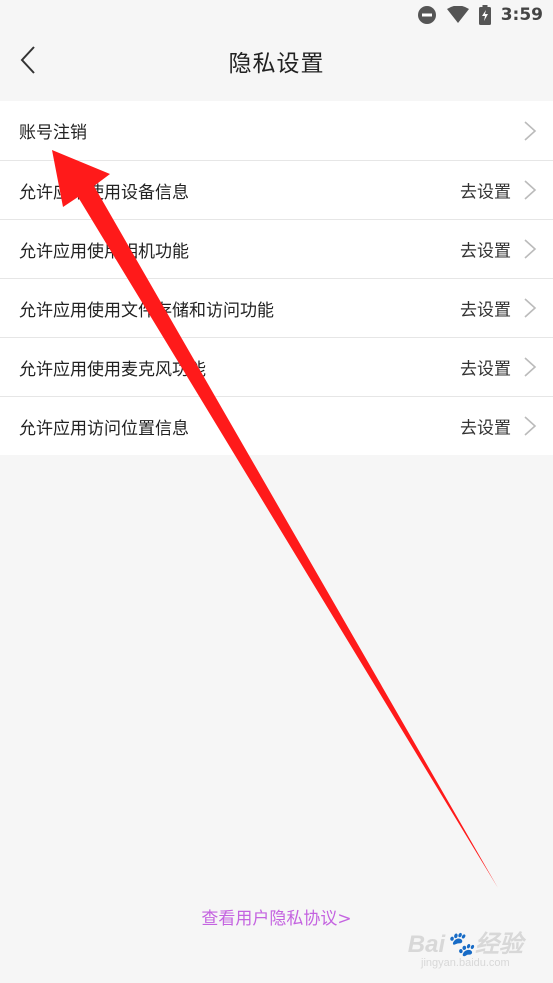 The image size is (553, 983). I want to click on settings-item-label: 允许应用使用设备信息, so click(104, 192).